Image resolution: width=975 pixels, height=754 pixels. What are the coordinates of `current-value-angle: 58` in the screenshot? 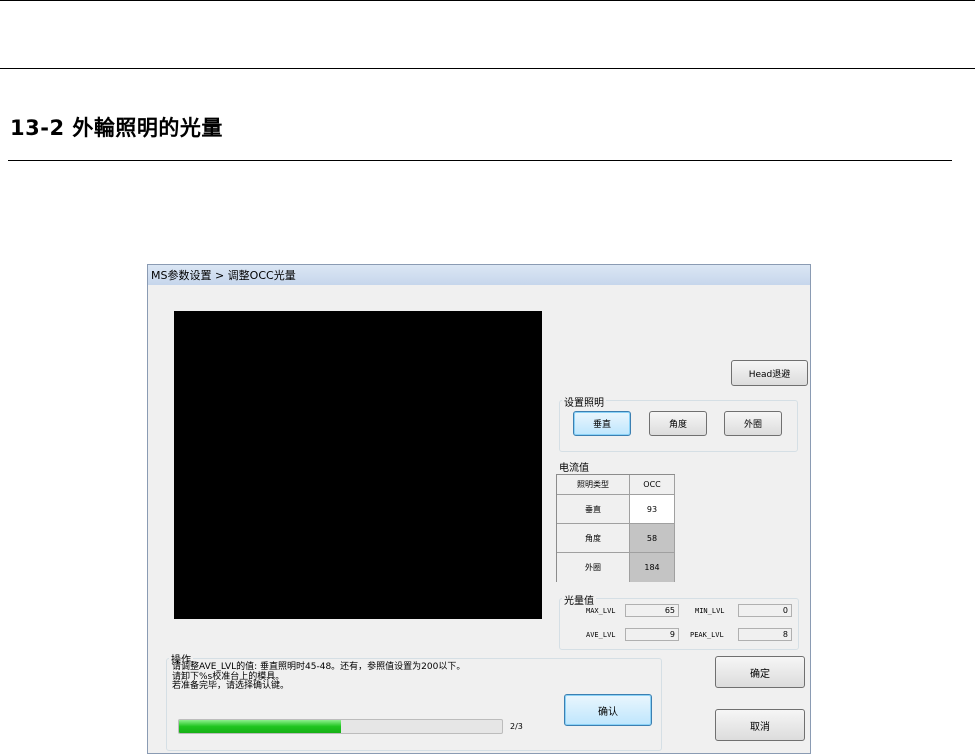 It's located at (652, 538).